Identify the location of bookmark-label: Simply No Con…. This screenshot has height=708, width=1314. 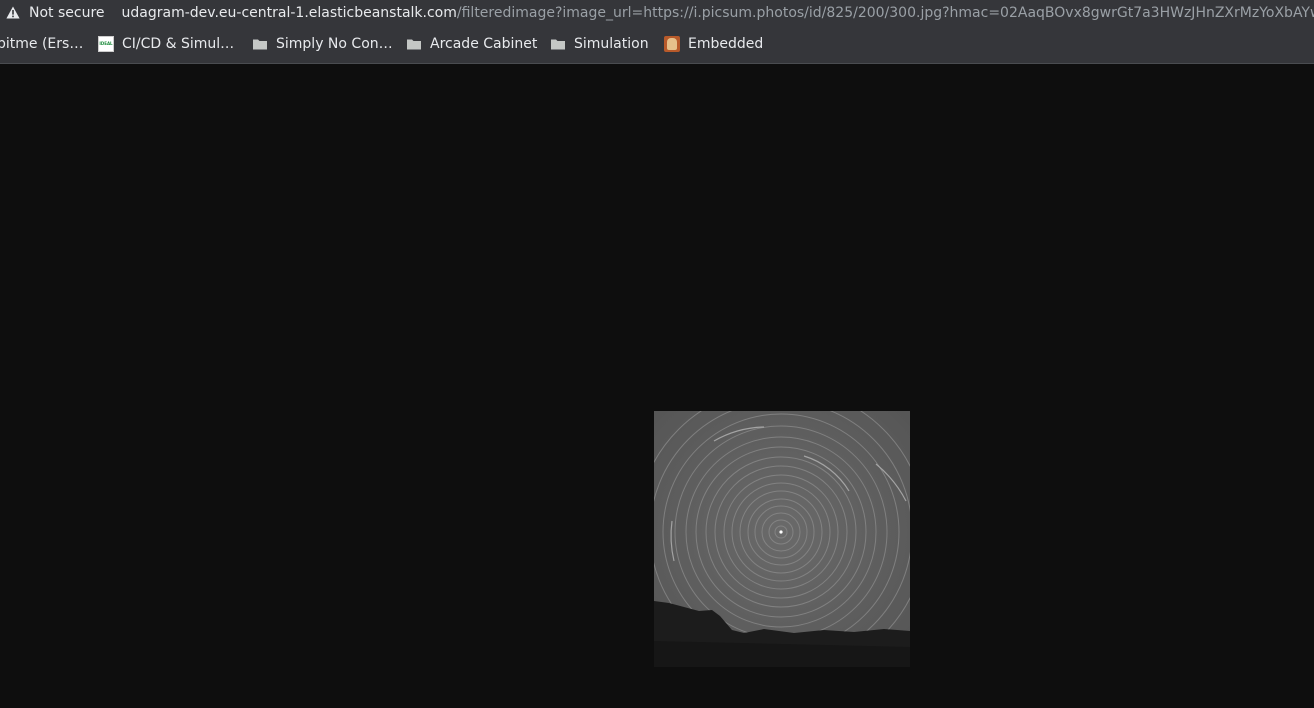
(334, 44).